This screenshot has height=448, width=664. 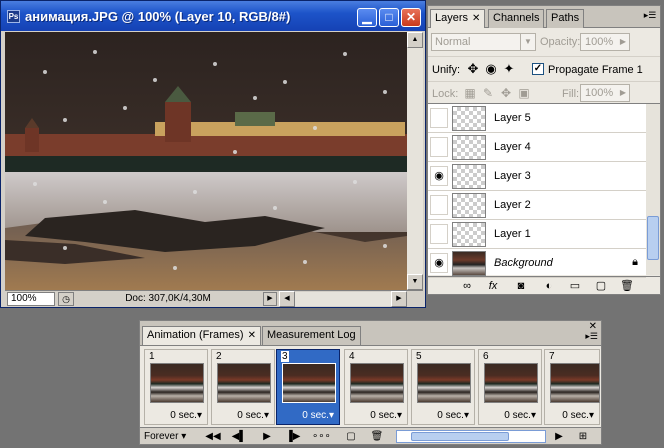 What do you see at coordinates (605, 42) in the screenshot?
I see `opacity-field: 100% ▶` at bounding box center [605, 42].